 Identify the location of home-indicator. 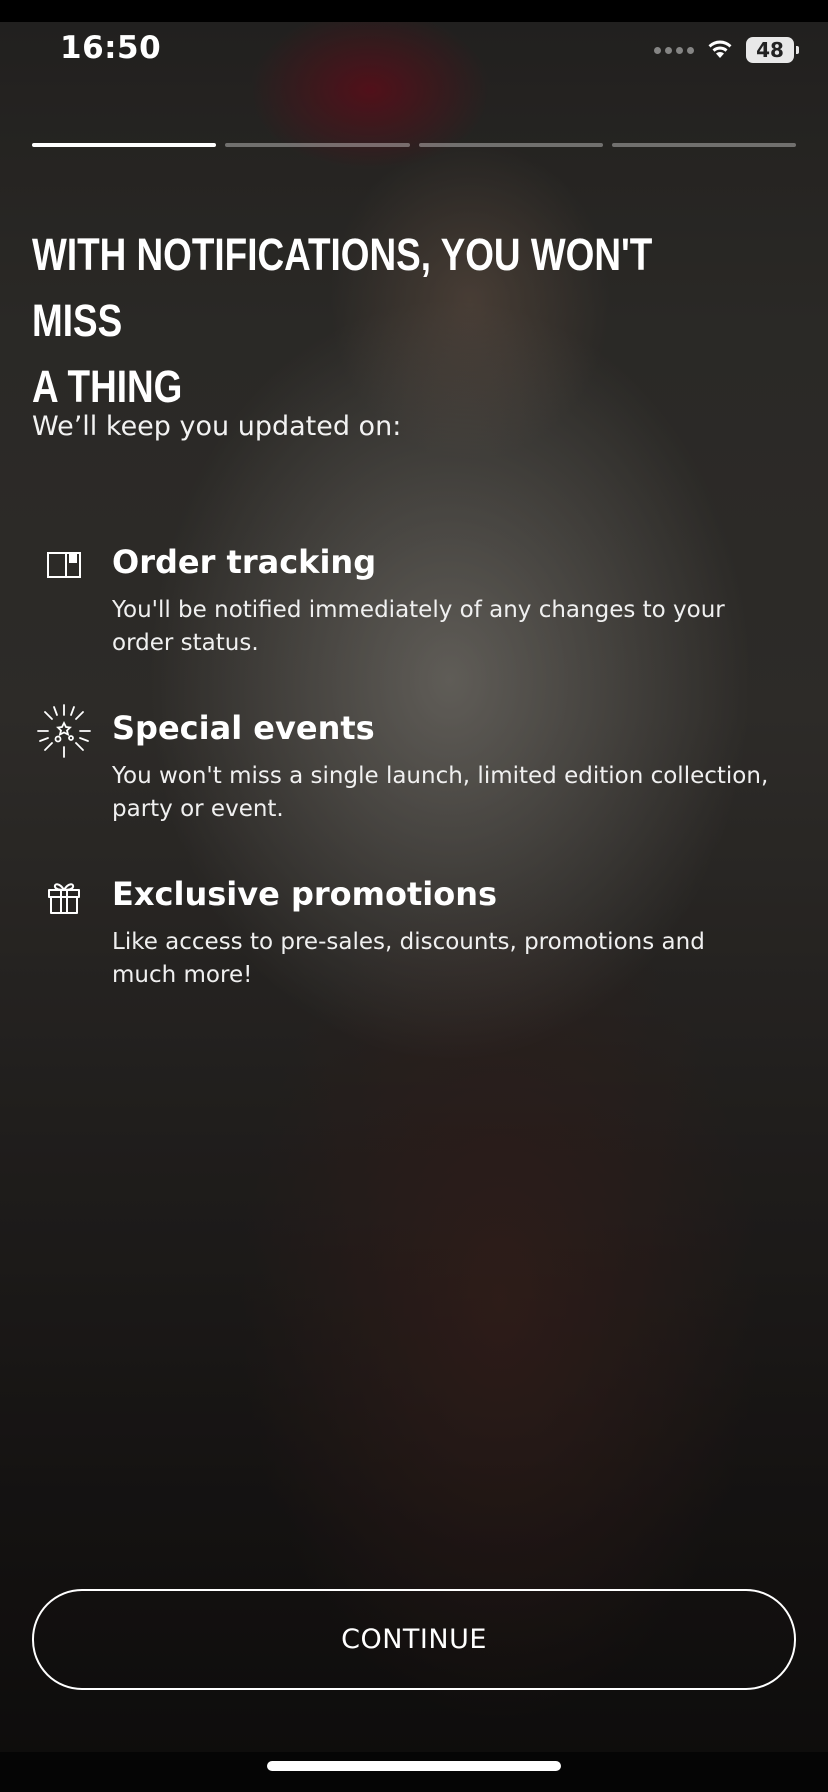
(414, 1766).